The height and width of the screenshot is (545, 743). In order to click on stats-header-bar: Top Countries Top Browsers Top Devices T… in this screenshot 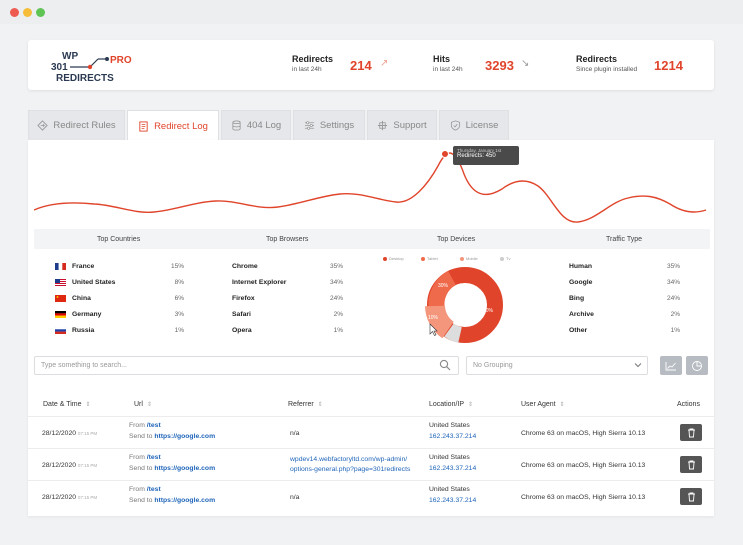, I will do `click(372, 239)`.